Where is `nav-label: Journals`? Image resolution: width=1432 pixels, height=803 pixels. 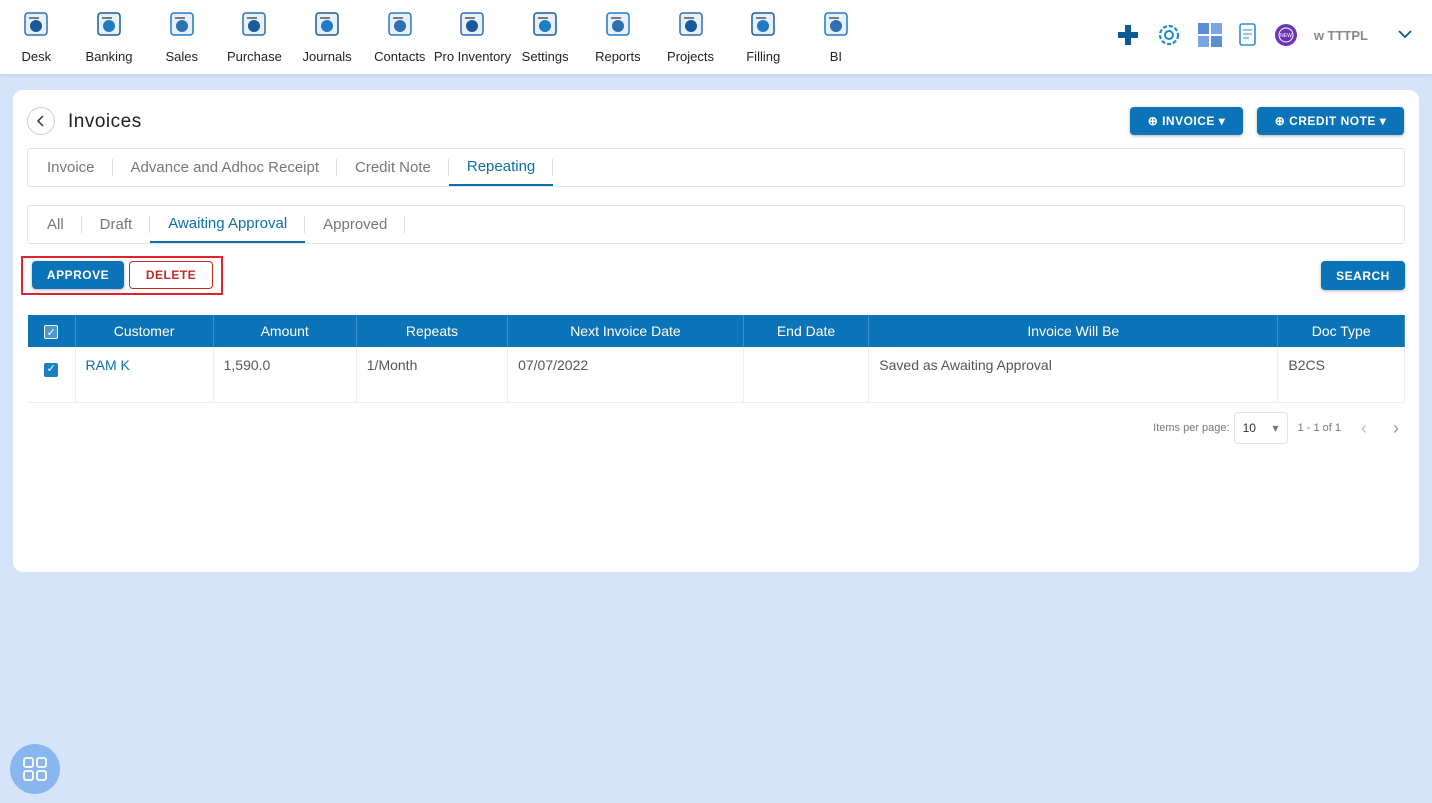
nav-label: Journals is located at coordinates (327, 56).